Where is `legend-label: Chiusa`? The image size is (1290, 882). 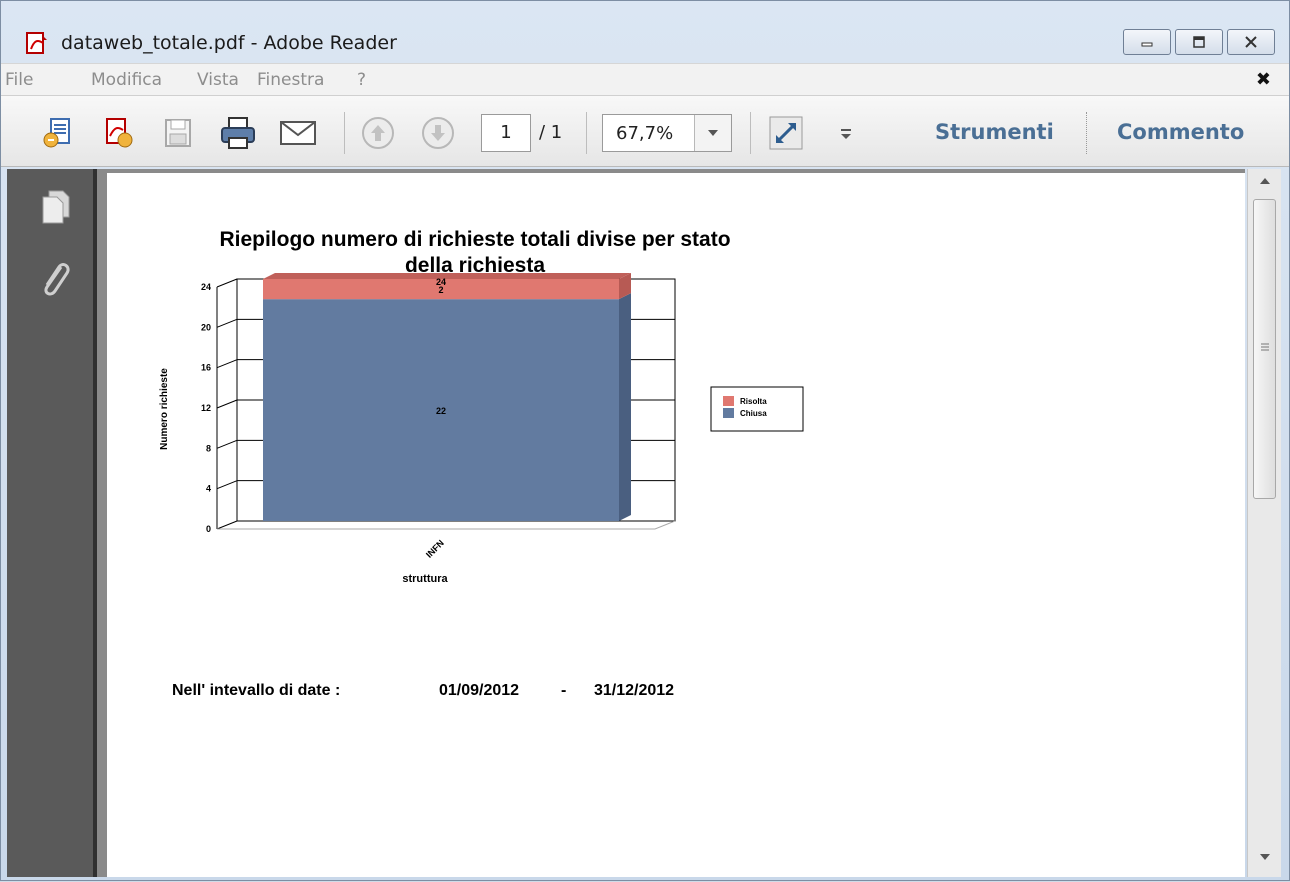 legend-label: Chiusa is located at coordinates (753, 413).